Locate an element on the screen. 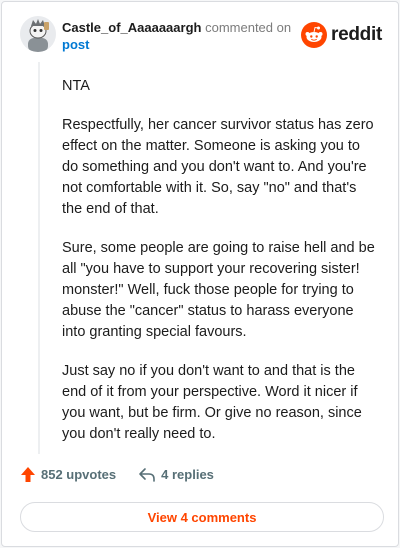 This screenshot has height=548, width=400. upvote-count: 852 upvotes is located at coordinates (79, 474).